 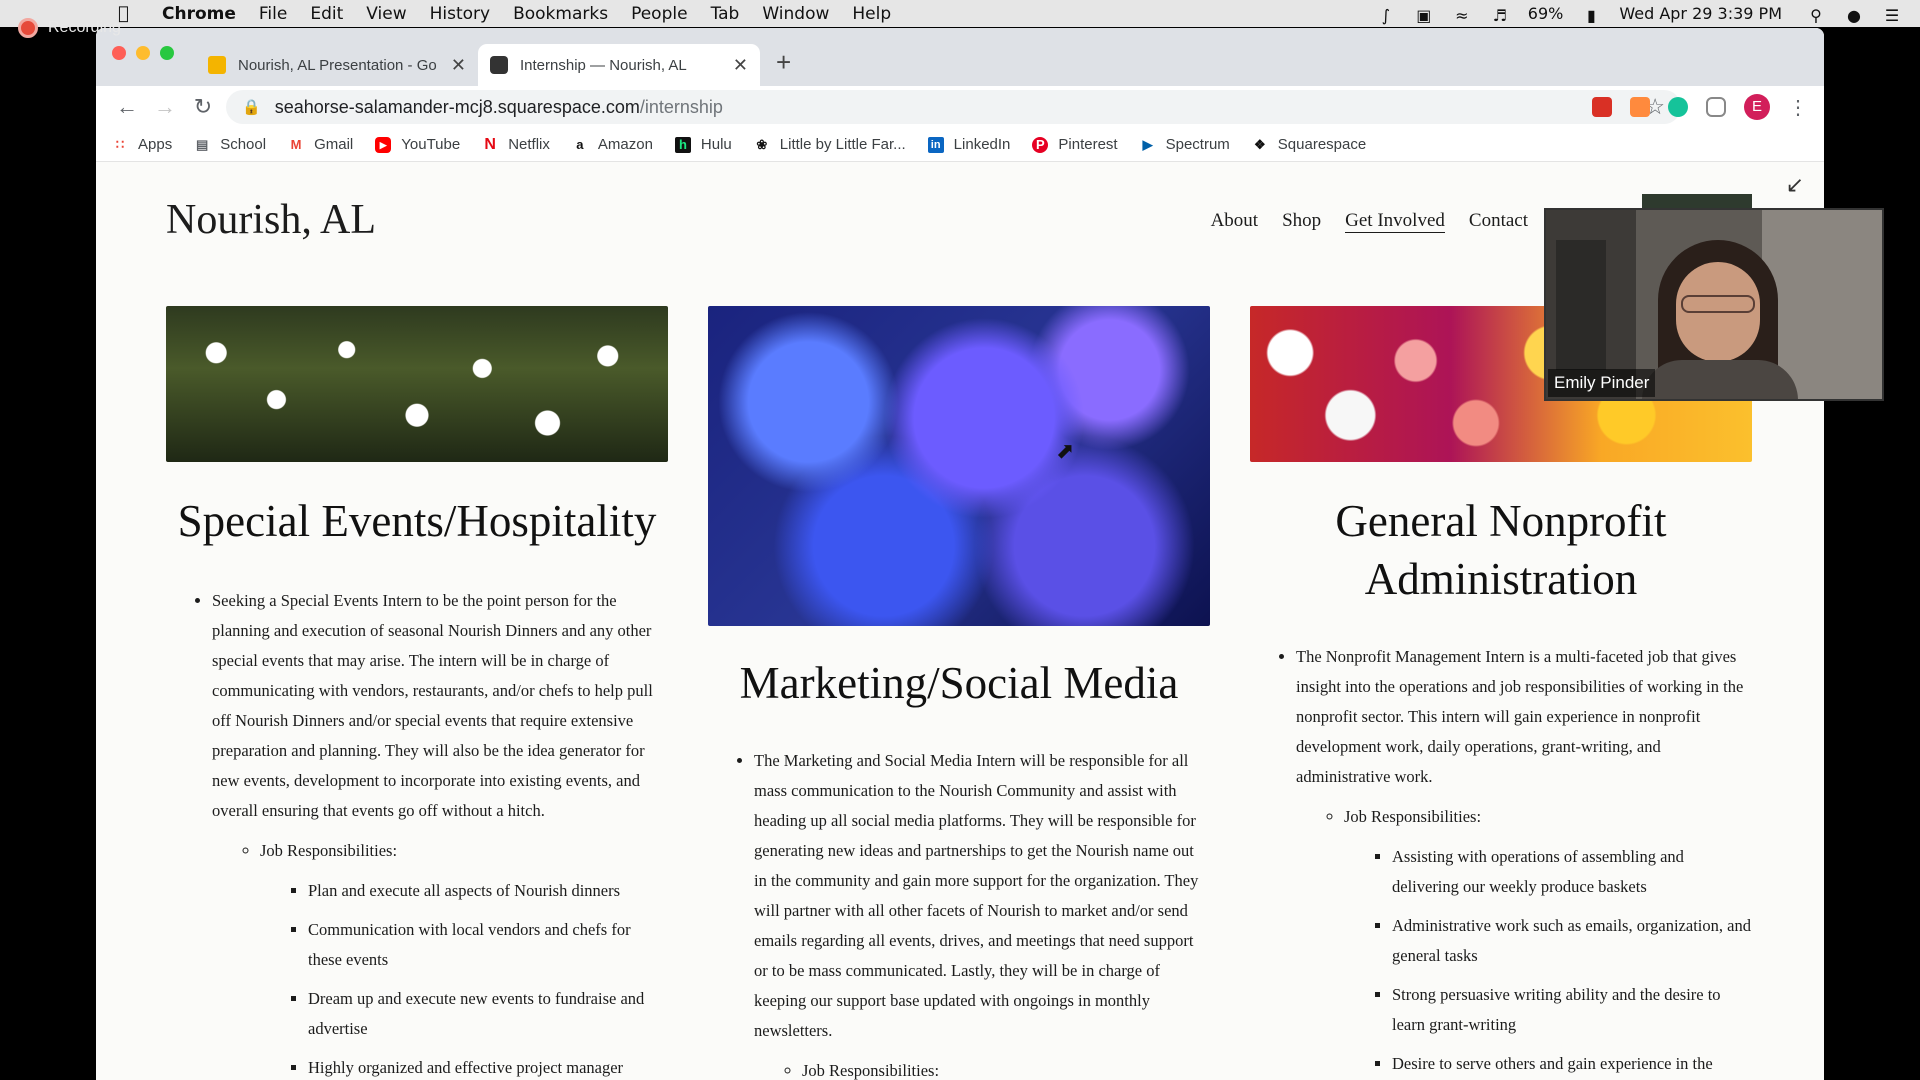 I want to click on bookmark-label: Apps, so click(x=155, y=144).